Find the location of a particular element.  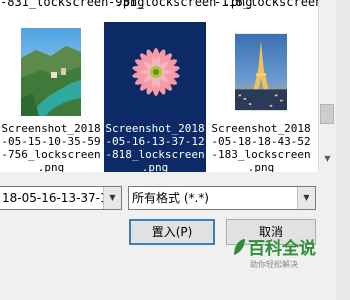

filetype-combobox: 所有格式 (*.*) ▼ is located at coordinates (222, 198).